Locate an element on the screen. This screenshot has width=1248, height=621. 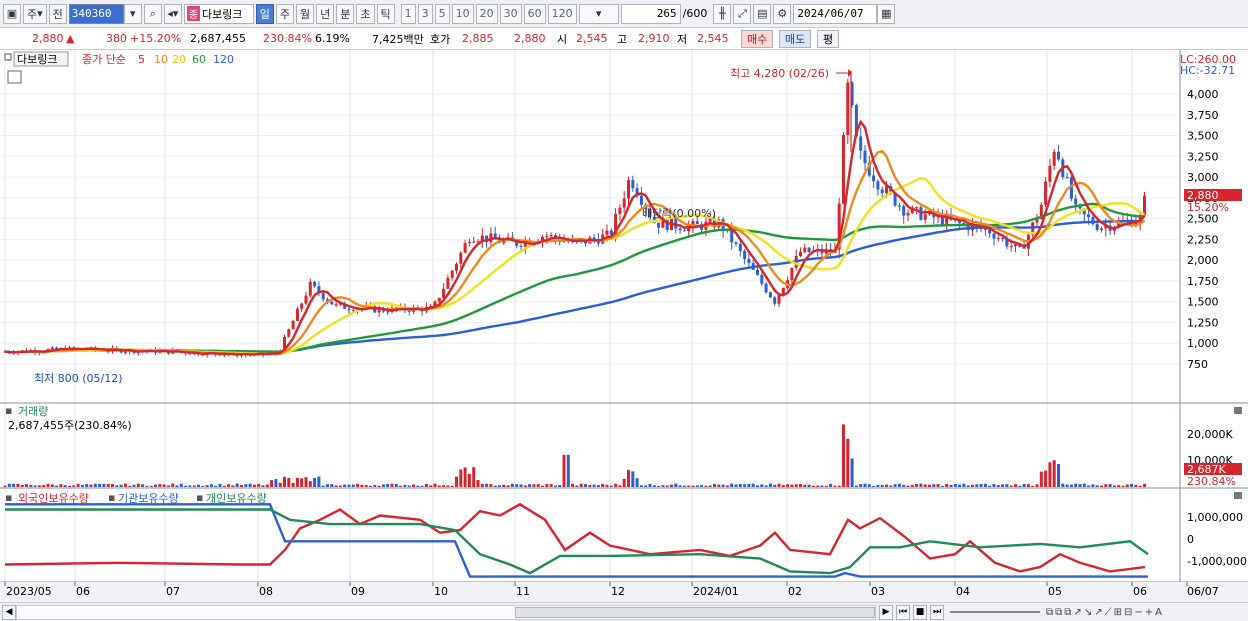
ma-legend-5: 5 is located at coordinates (141, 59).